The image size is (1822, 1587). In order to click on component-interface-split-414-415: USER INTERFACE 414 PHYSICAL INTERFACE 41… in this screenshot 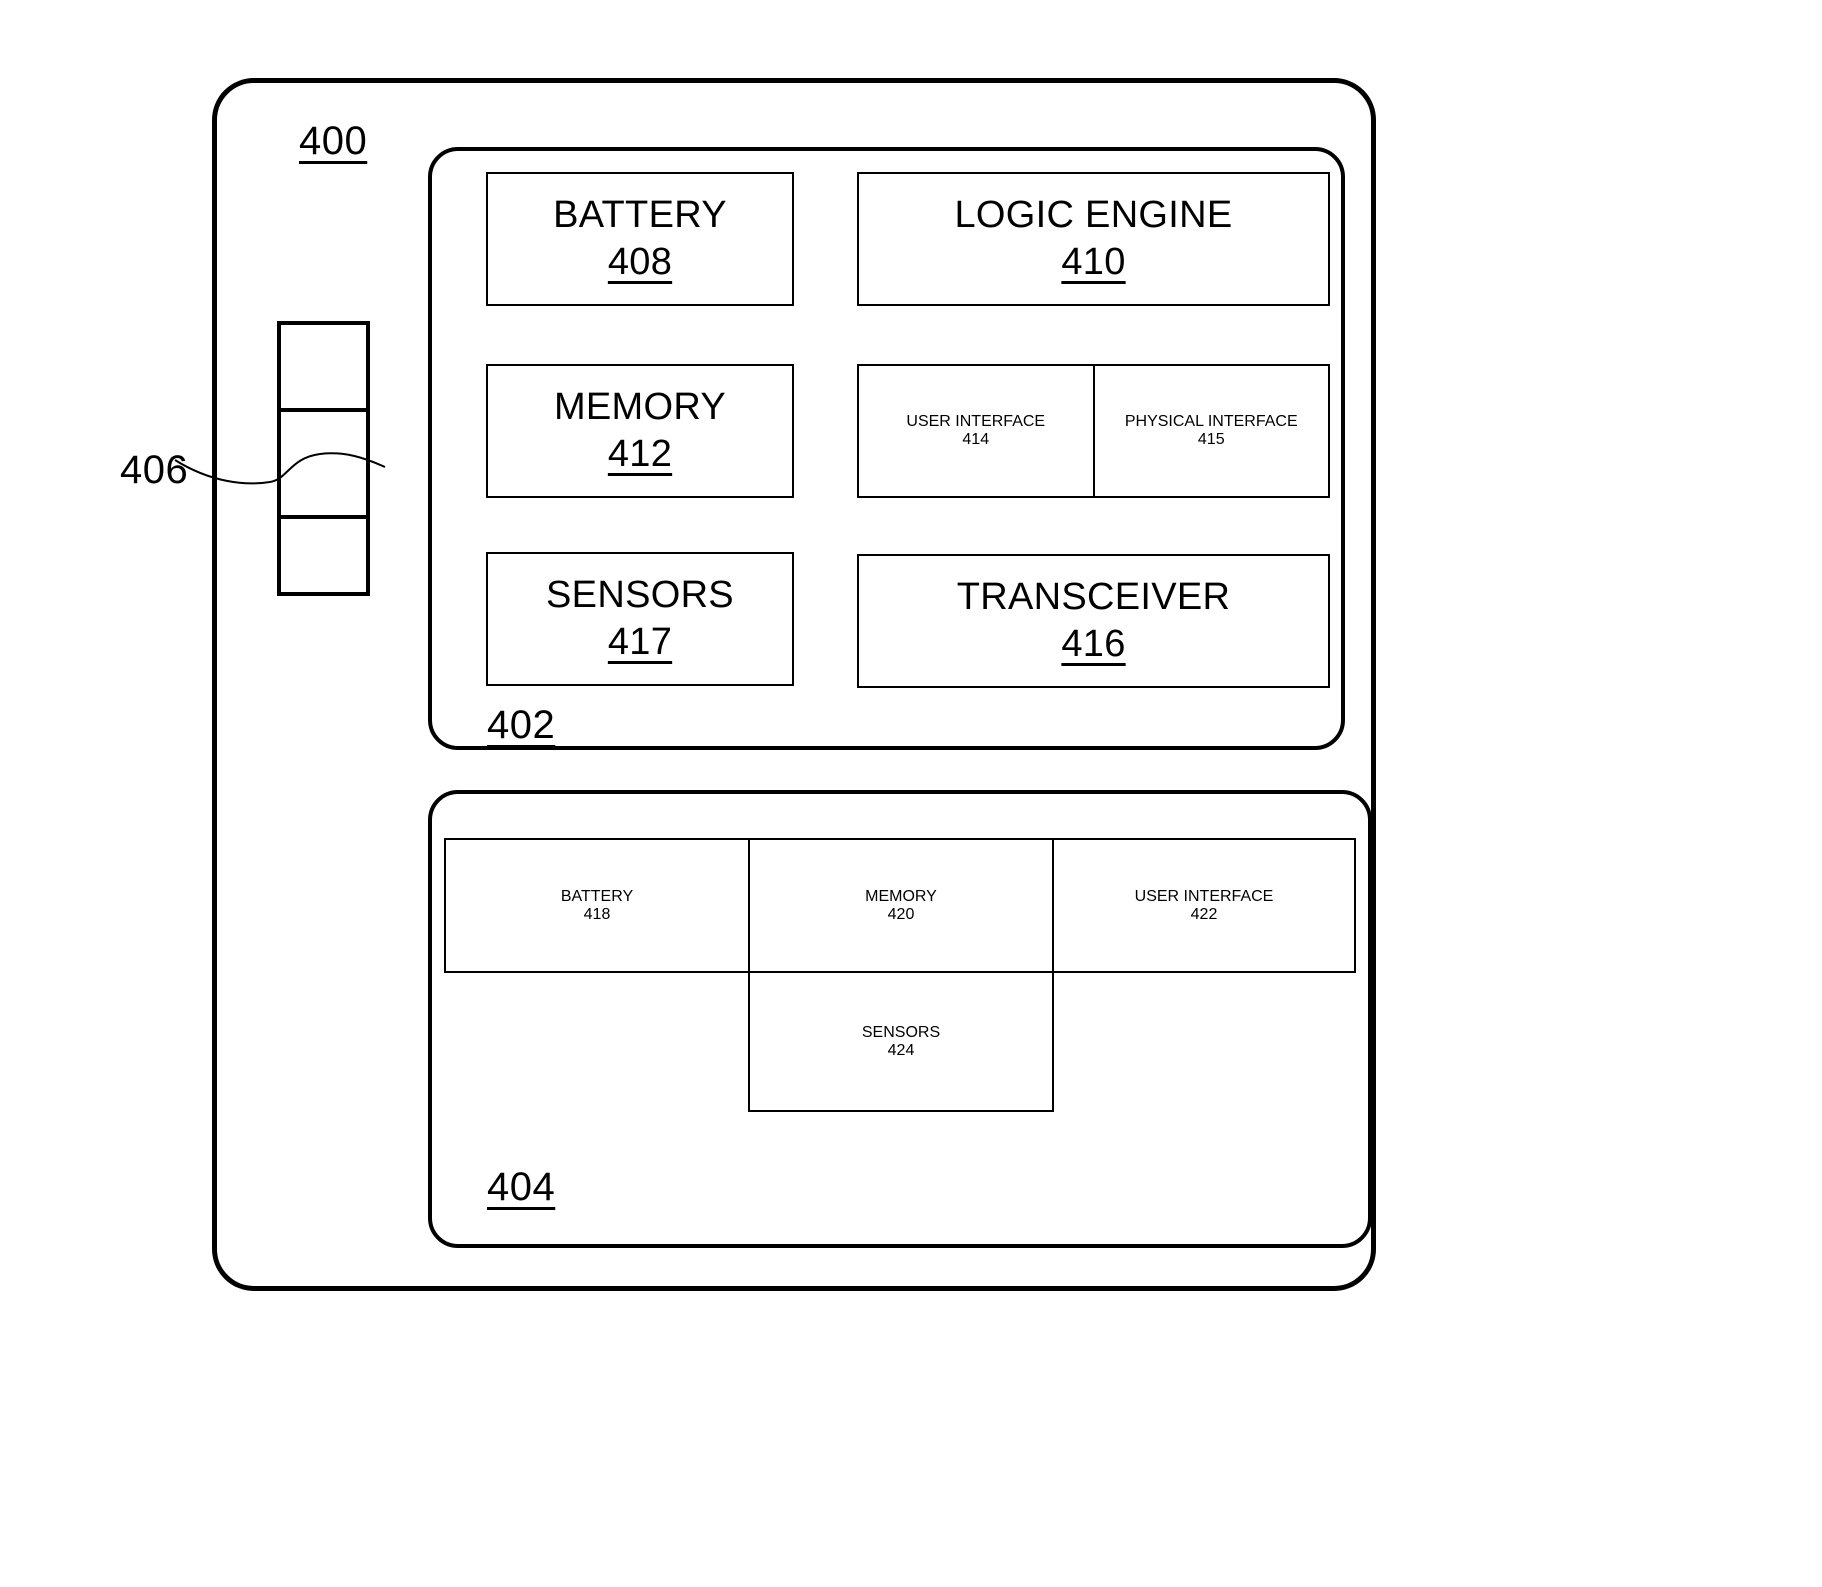, I will do `click(1093, 431)`.